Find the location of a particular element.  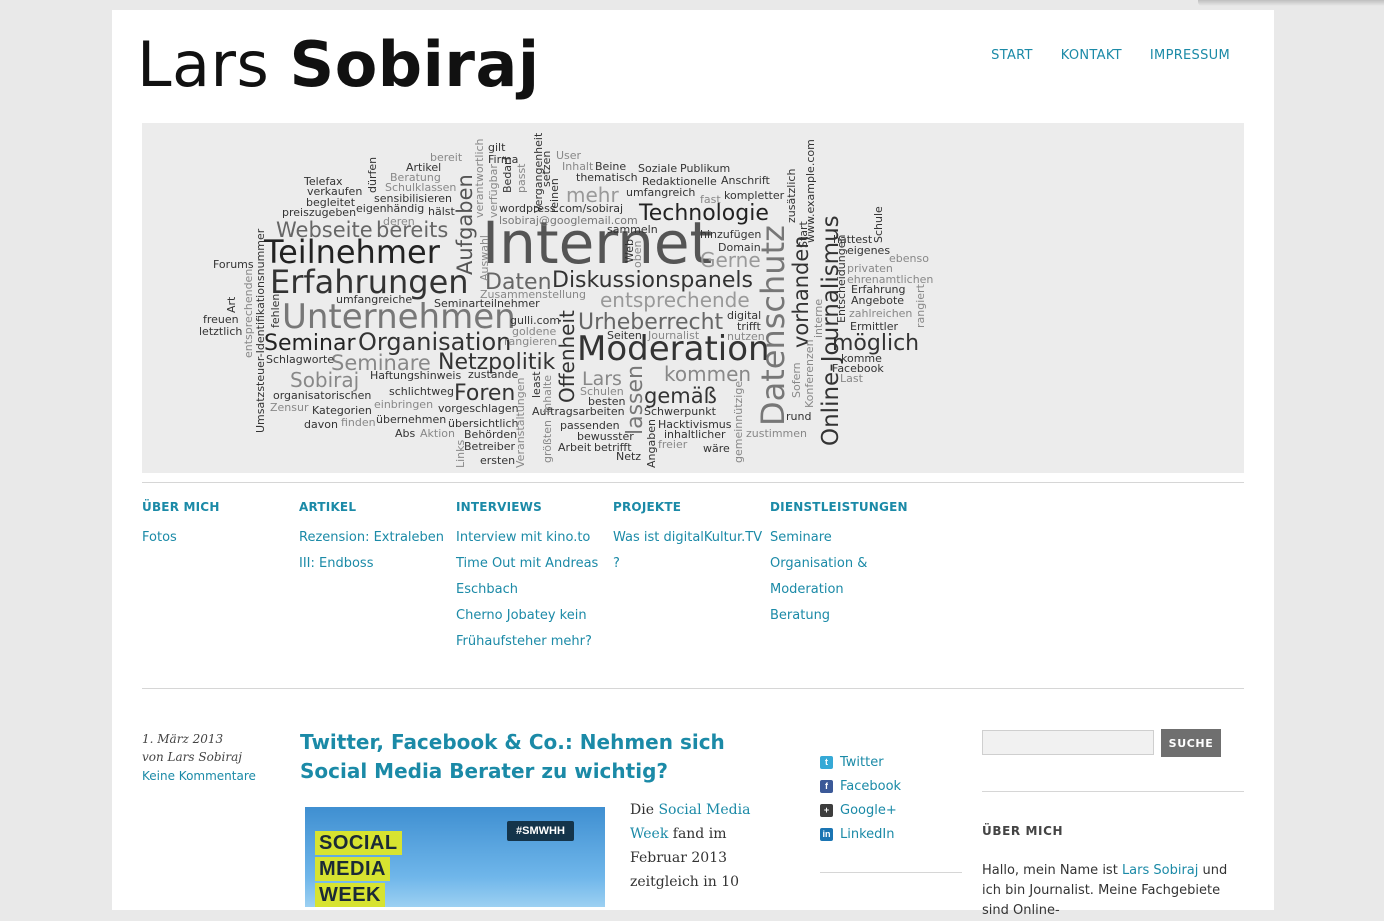

column-title: PROJEKTE is located at coordinates (691, 507).